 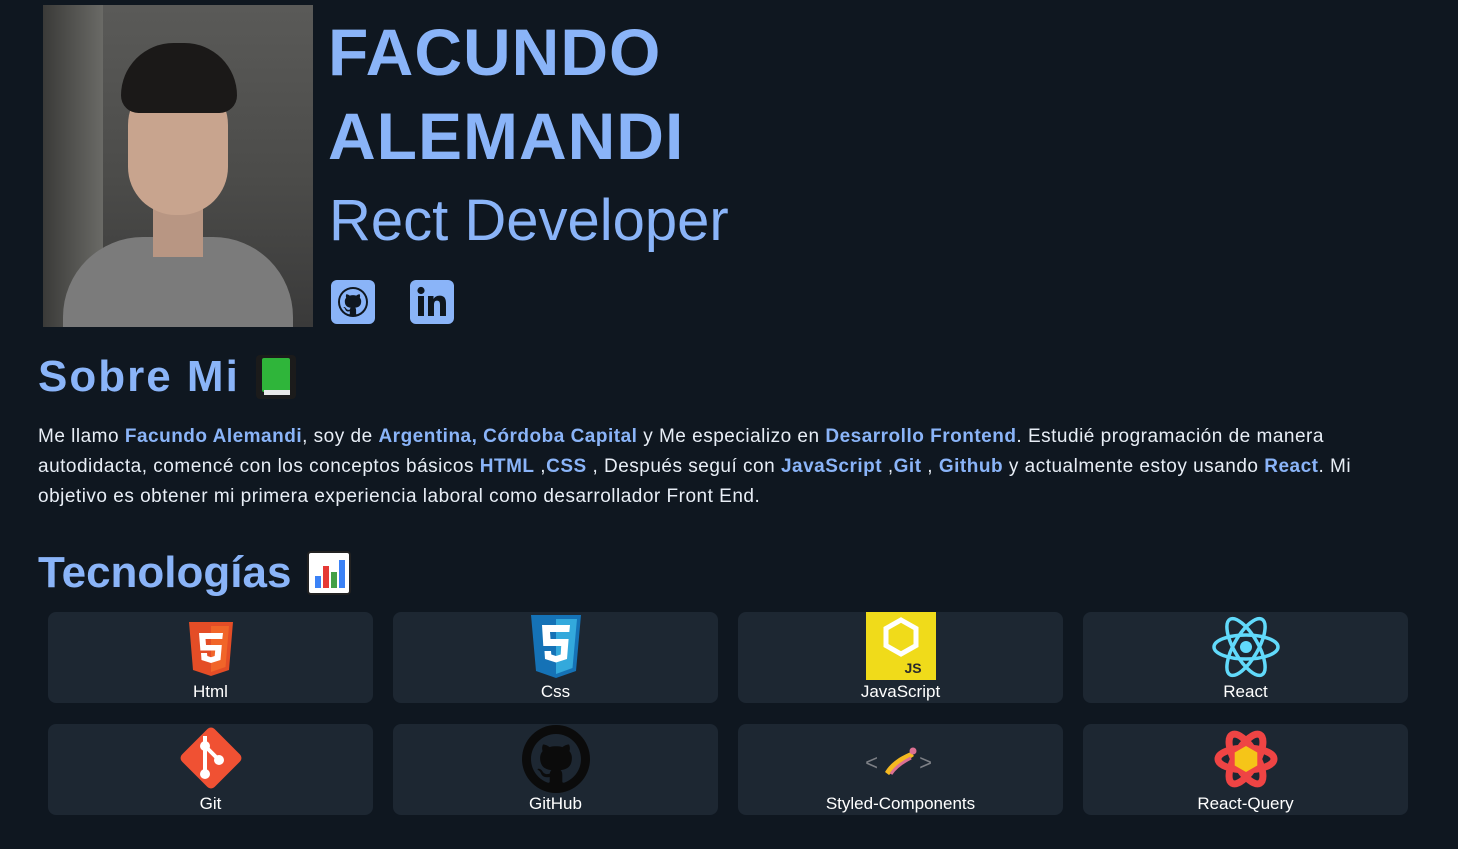 I want to click on profile-photo, so click(x=178, y=166).